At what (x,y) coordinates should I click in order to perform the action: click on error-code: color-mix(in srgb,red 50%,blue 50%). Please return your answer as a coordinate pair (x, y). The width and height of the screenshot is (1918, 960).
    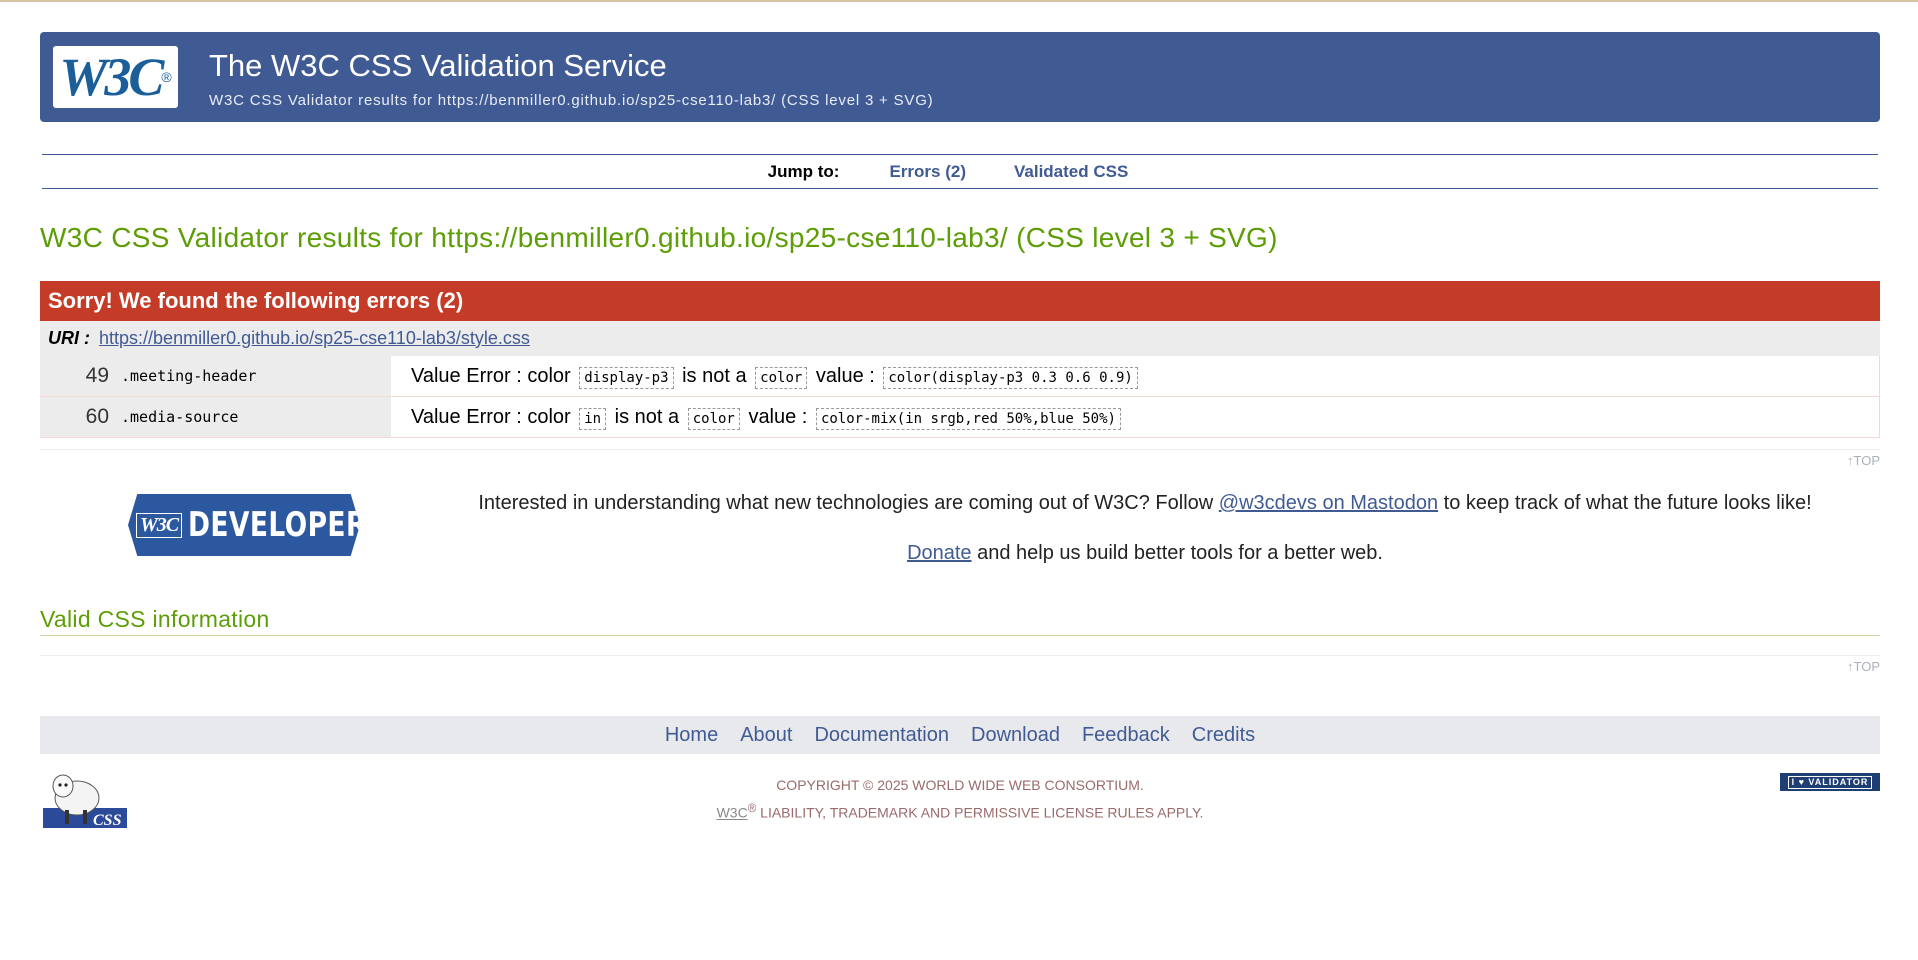
    Looking at the image, I should click on (968, 418).